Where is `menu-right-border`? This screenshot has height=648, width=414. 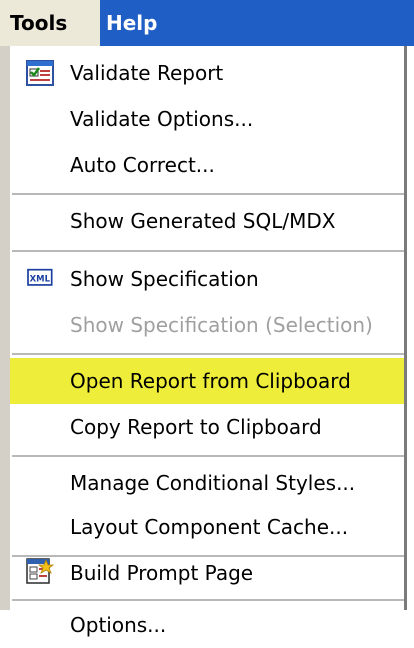 menu-right-border is located at coordinates (405, 328).